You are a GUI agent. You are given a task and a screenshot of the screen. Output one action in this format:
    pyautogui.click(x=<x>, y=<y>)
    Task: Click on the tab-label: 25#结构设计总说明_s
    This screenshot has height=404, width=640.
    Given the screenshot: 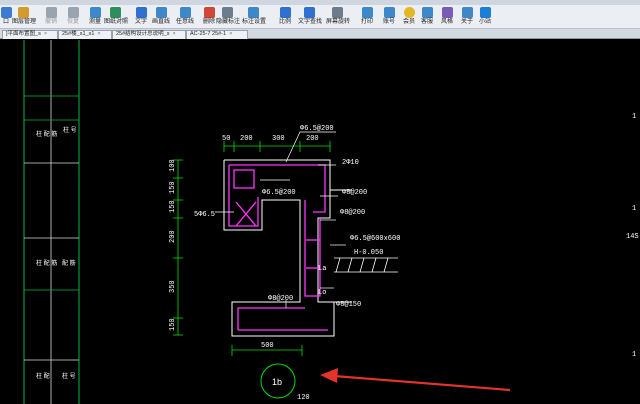 What is the action you would take?
    pyautogui.click(x=143, y=34)
    